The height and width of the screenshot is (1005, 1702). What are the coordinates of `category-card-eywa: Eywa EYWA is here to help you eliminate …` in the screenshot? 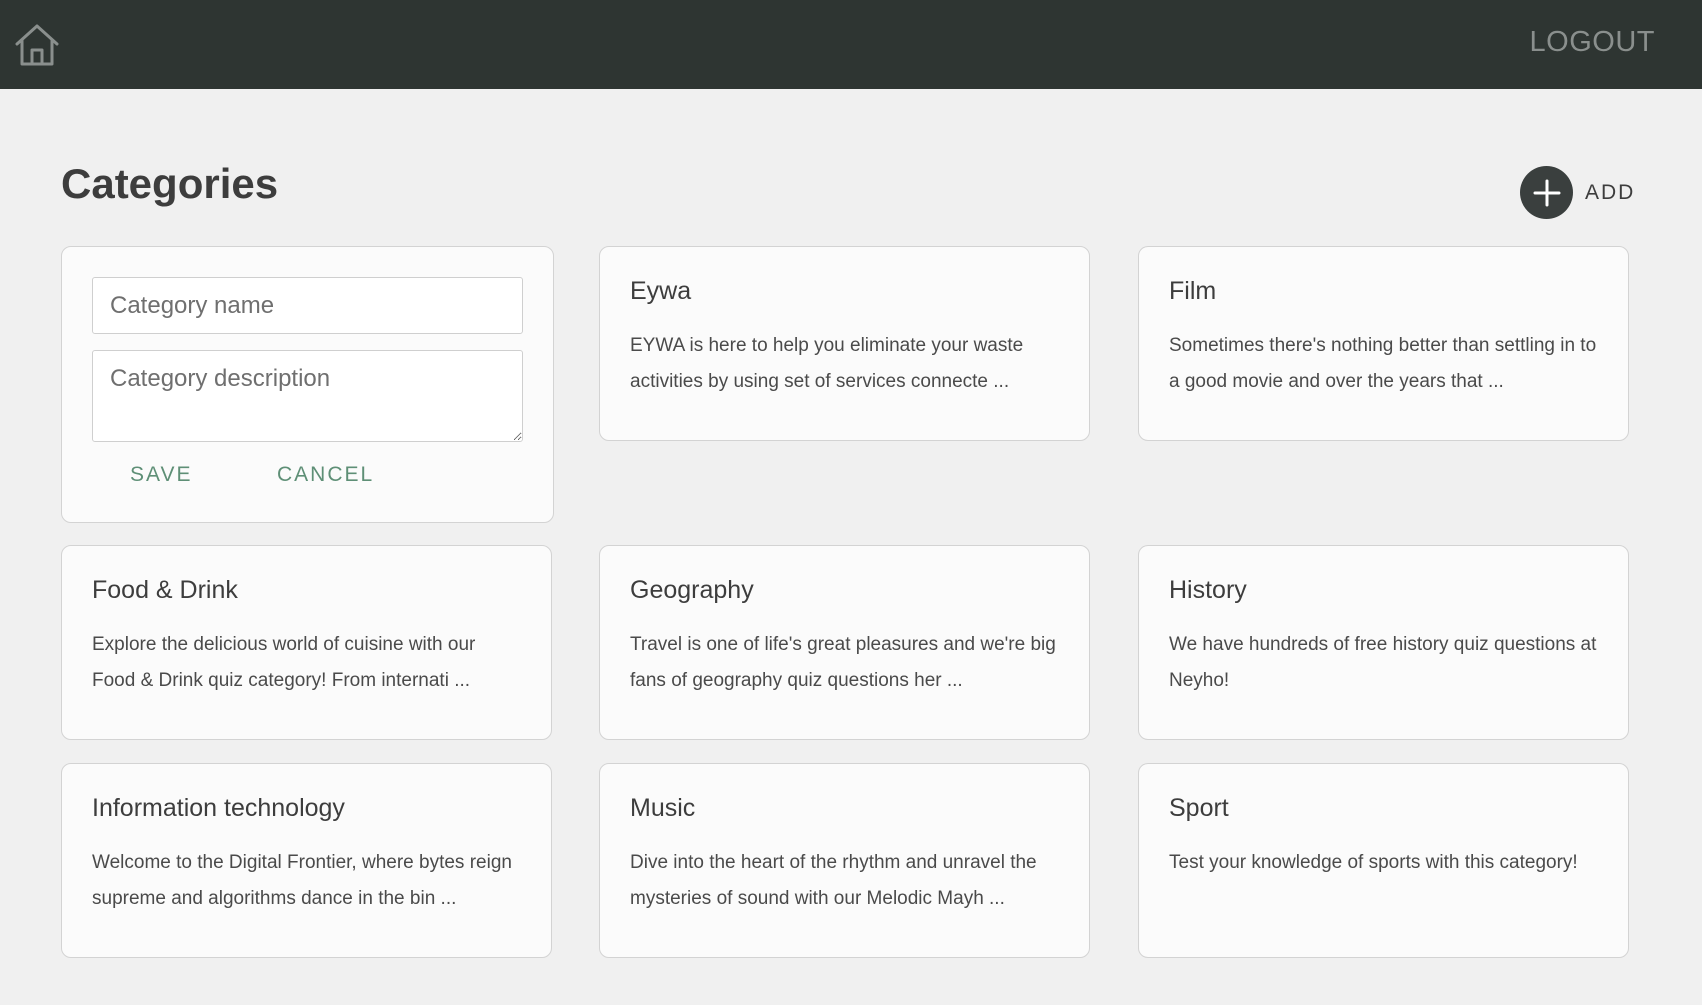 It's located at (844, 343).